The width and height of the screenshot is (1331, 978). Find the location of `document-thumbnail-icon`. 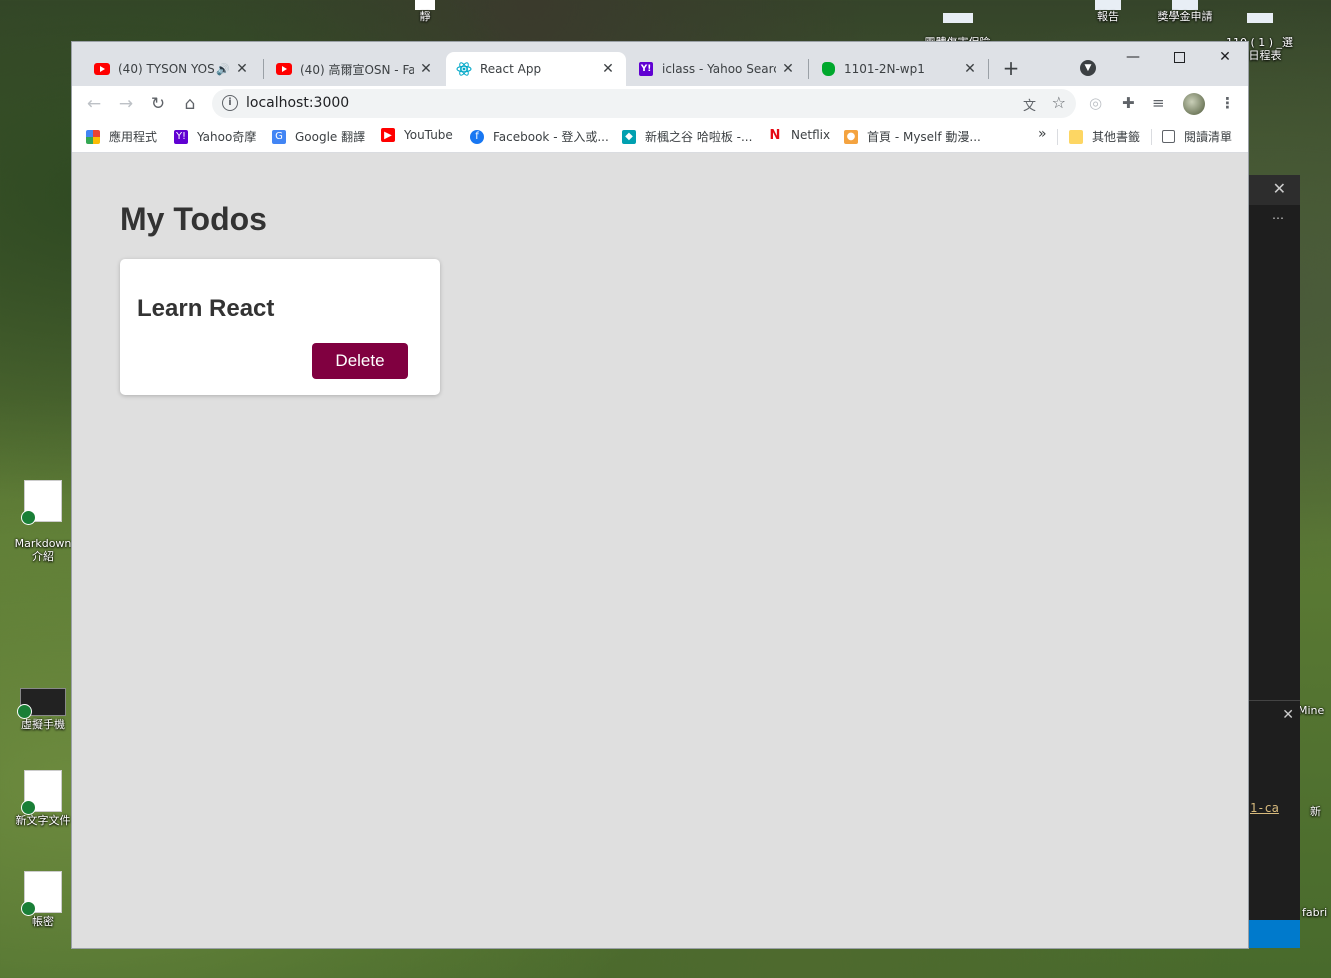

document-thumbnail-icon is located at coordinates (41, 502).